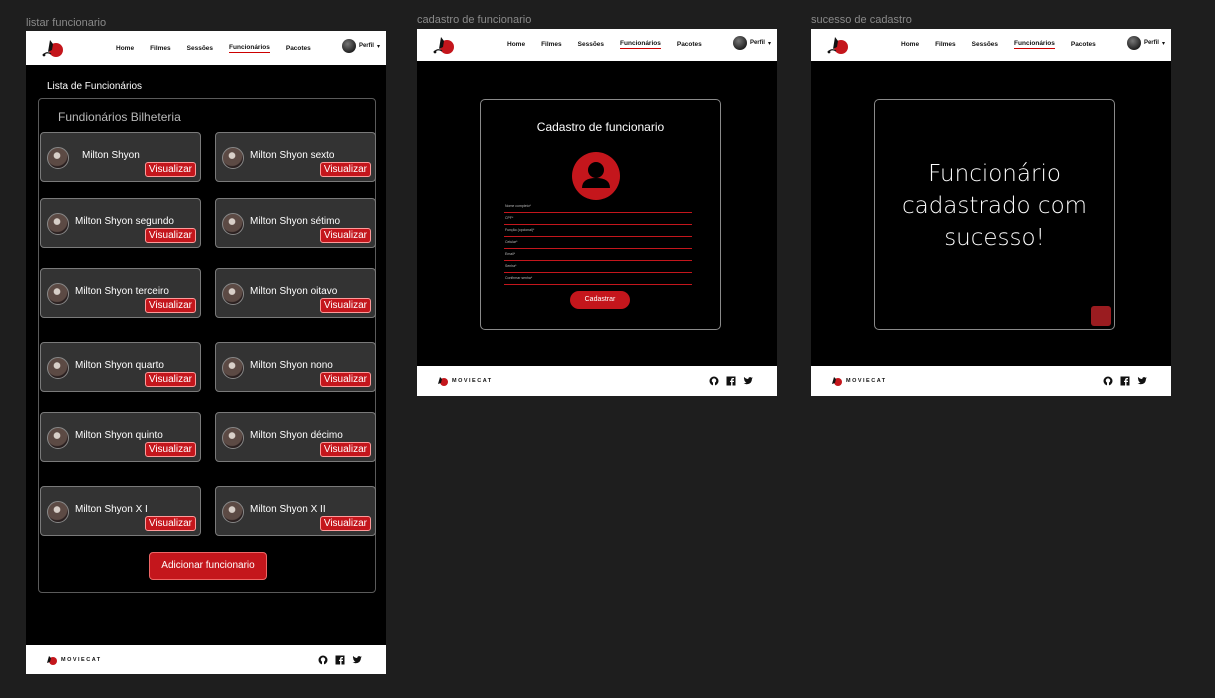 The image size is (1215, 698). I want to click on employee-card: Milton Shyon décimo Visualizar, so click(295, 437).